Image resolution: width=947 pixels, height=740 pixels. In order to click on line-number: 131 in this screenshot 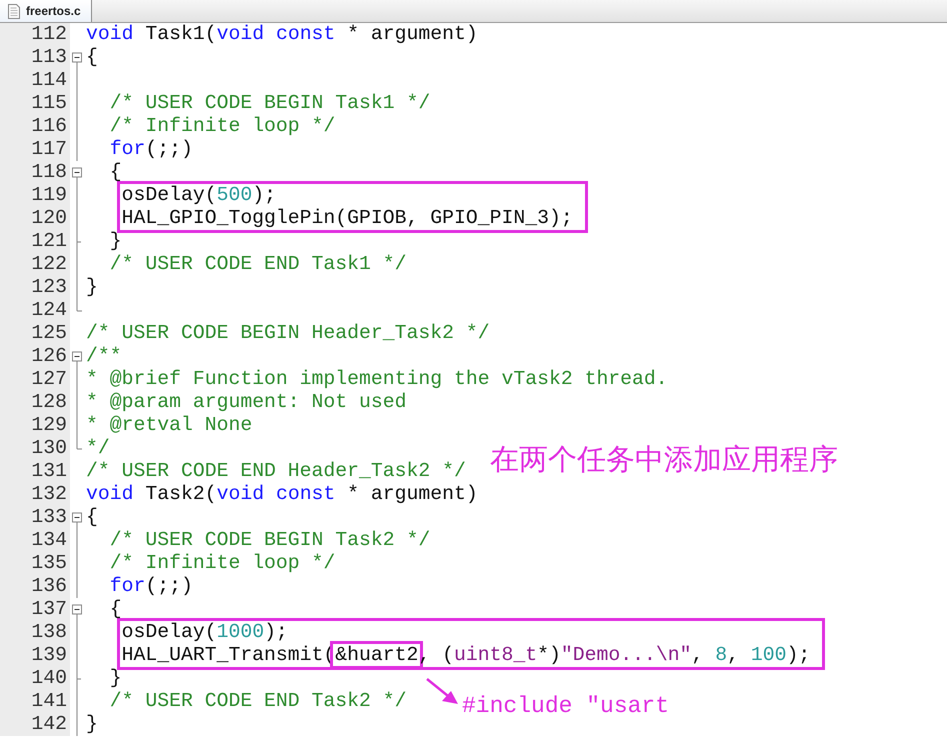, I will do `click(49, 471)`.